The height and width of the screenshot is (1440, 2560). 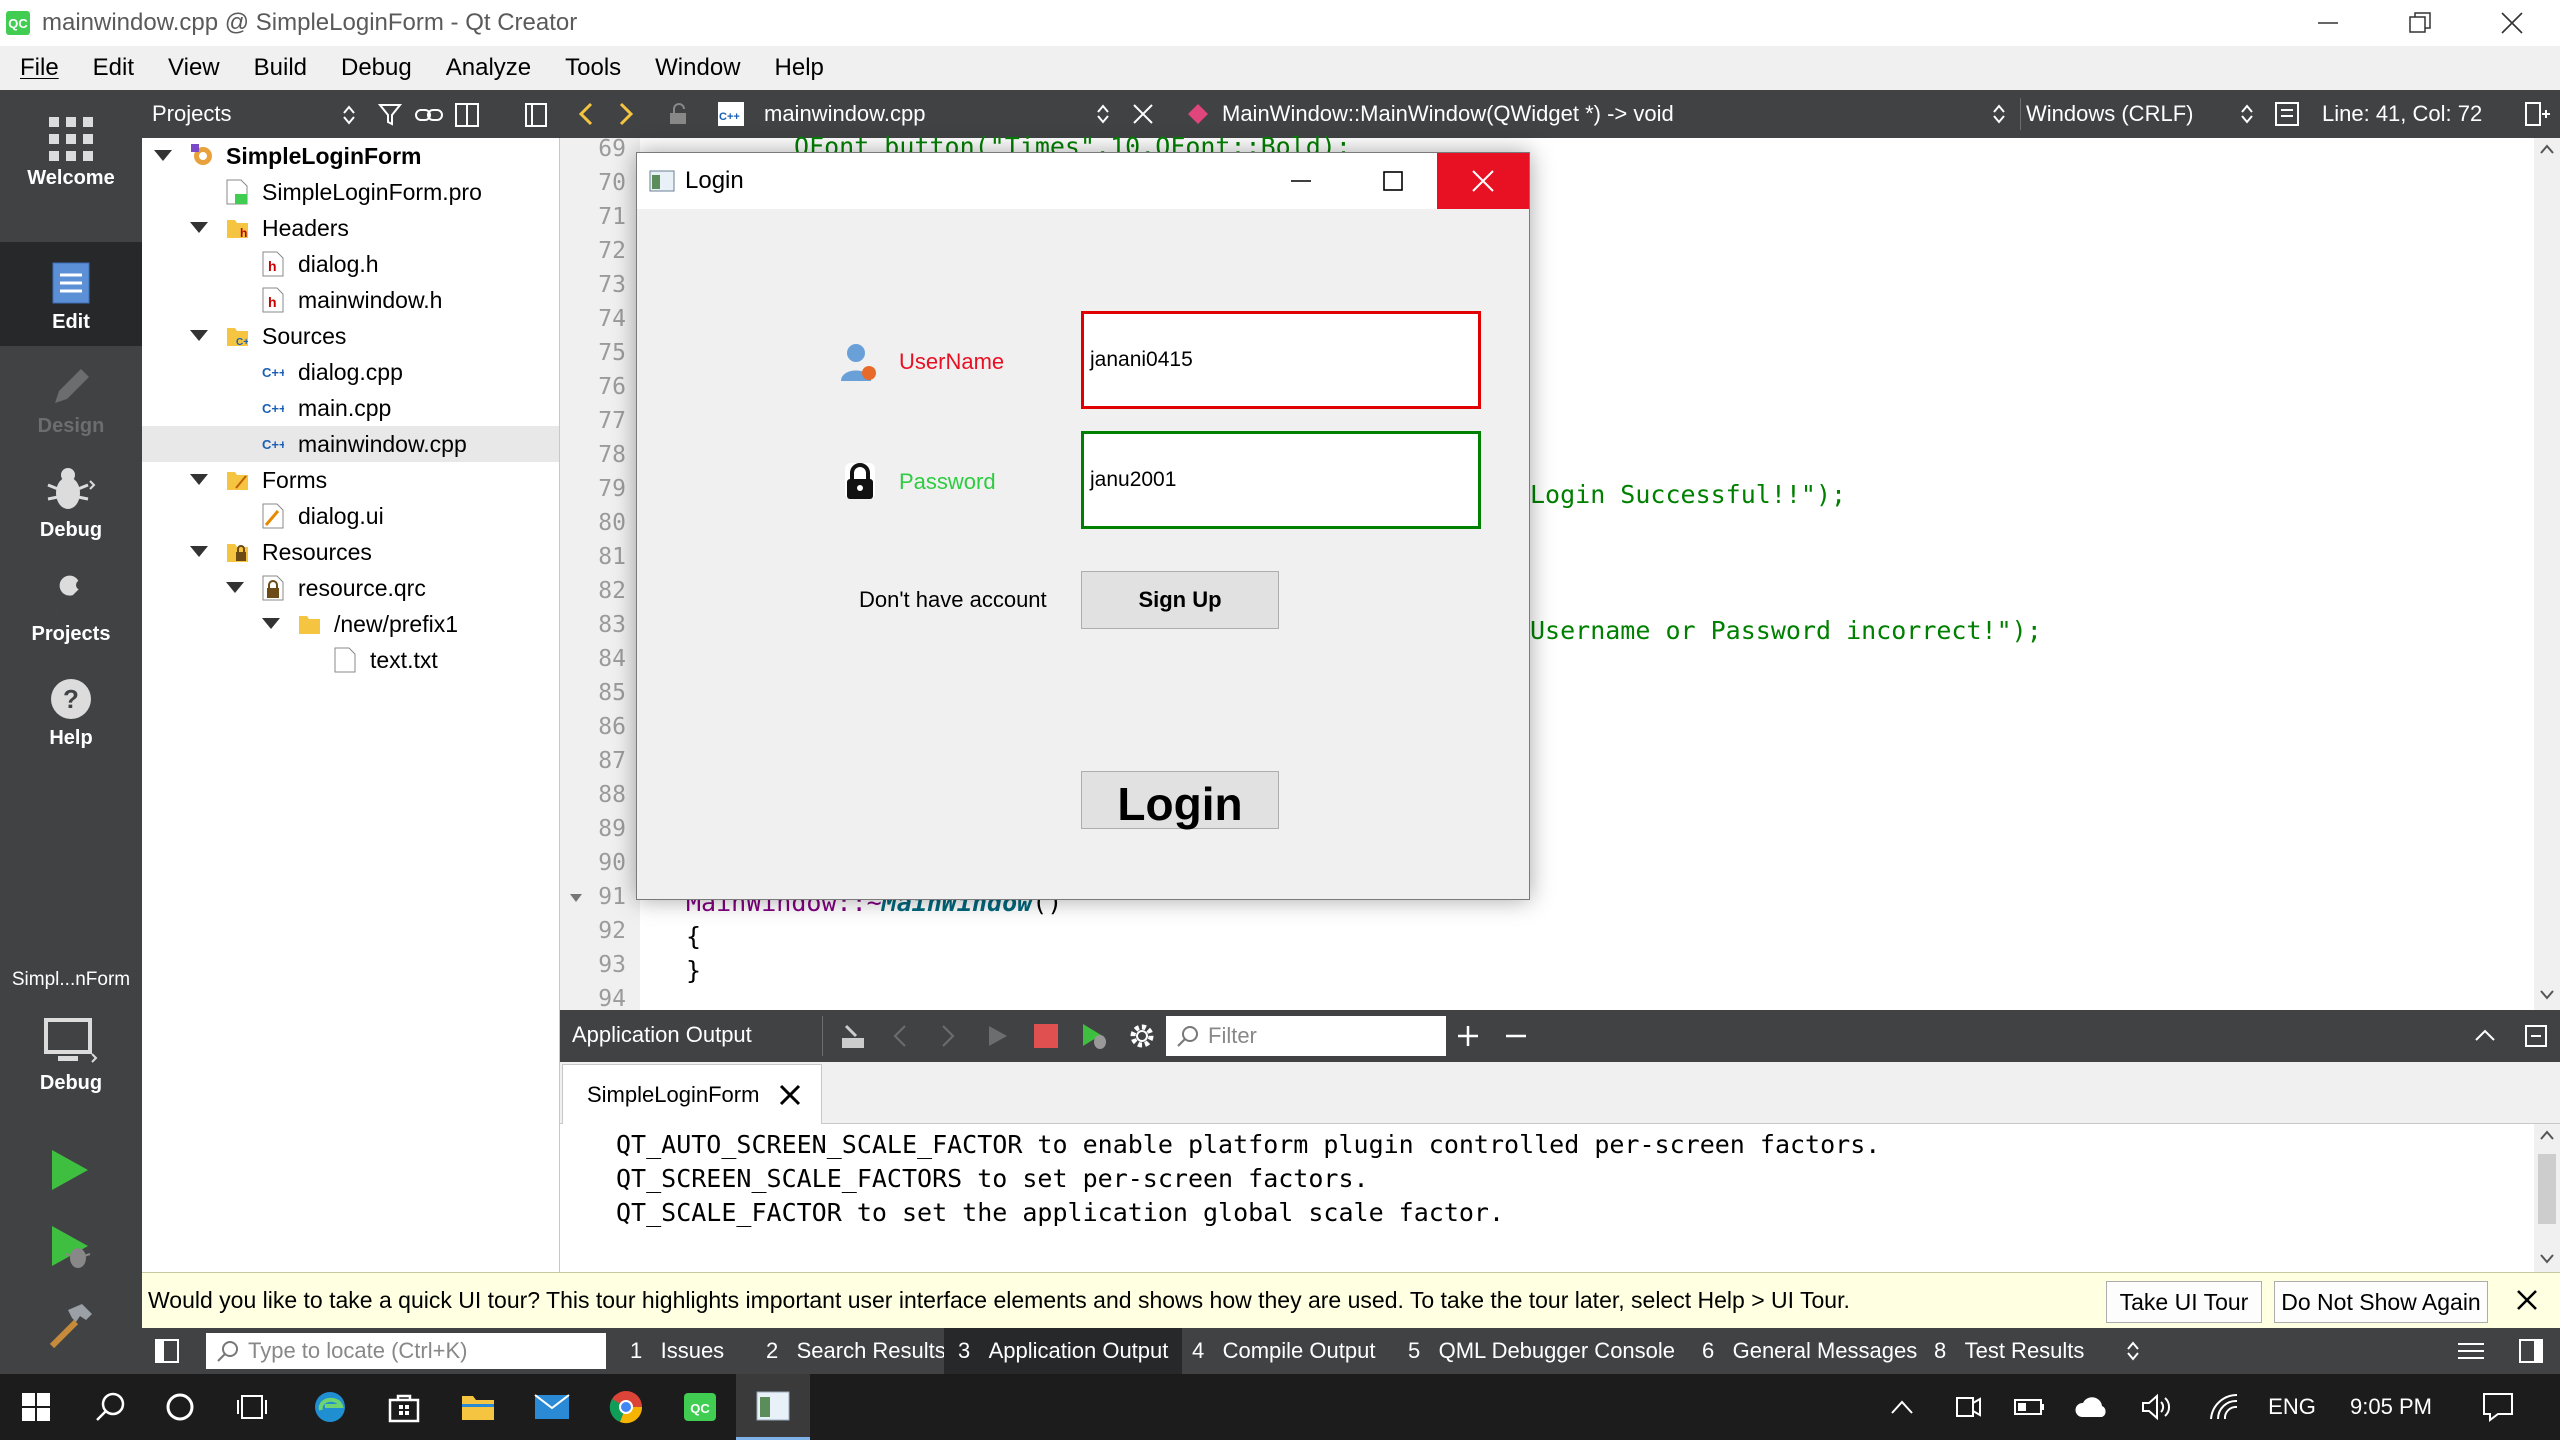 What do you see at coordinates (1902, 1407) in the screenshot?
I see `show-hidden-icons-button` at bounding box center [1902, 1407].